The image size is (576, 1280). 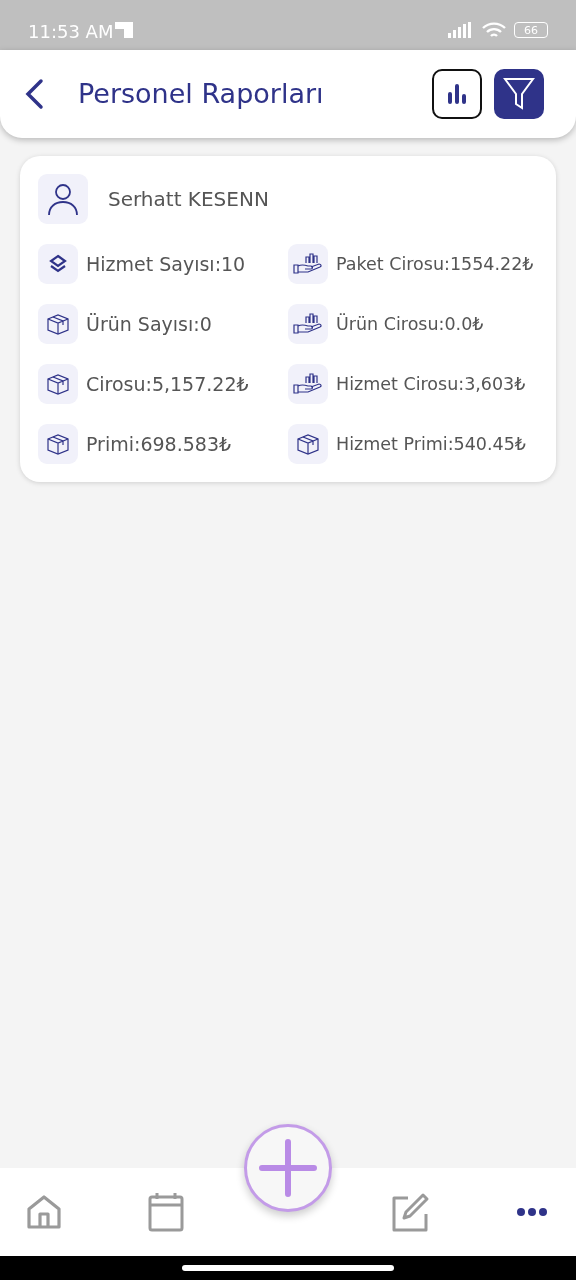 What do you see at coordinates (124, 30) in the screenshot?
I see `notification-icon` at bounding box center [124, 30].